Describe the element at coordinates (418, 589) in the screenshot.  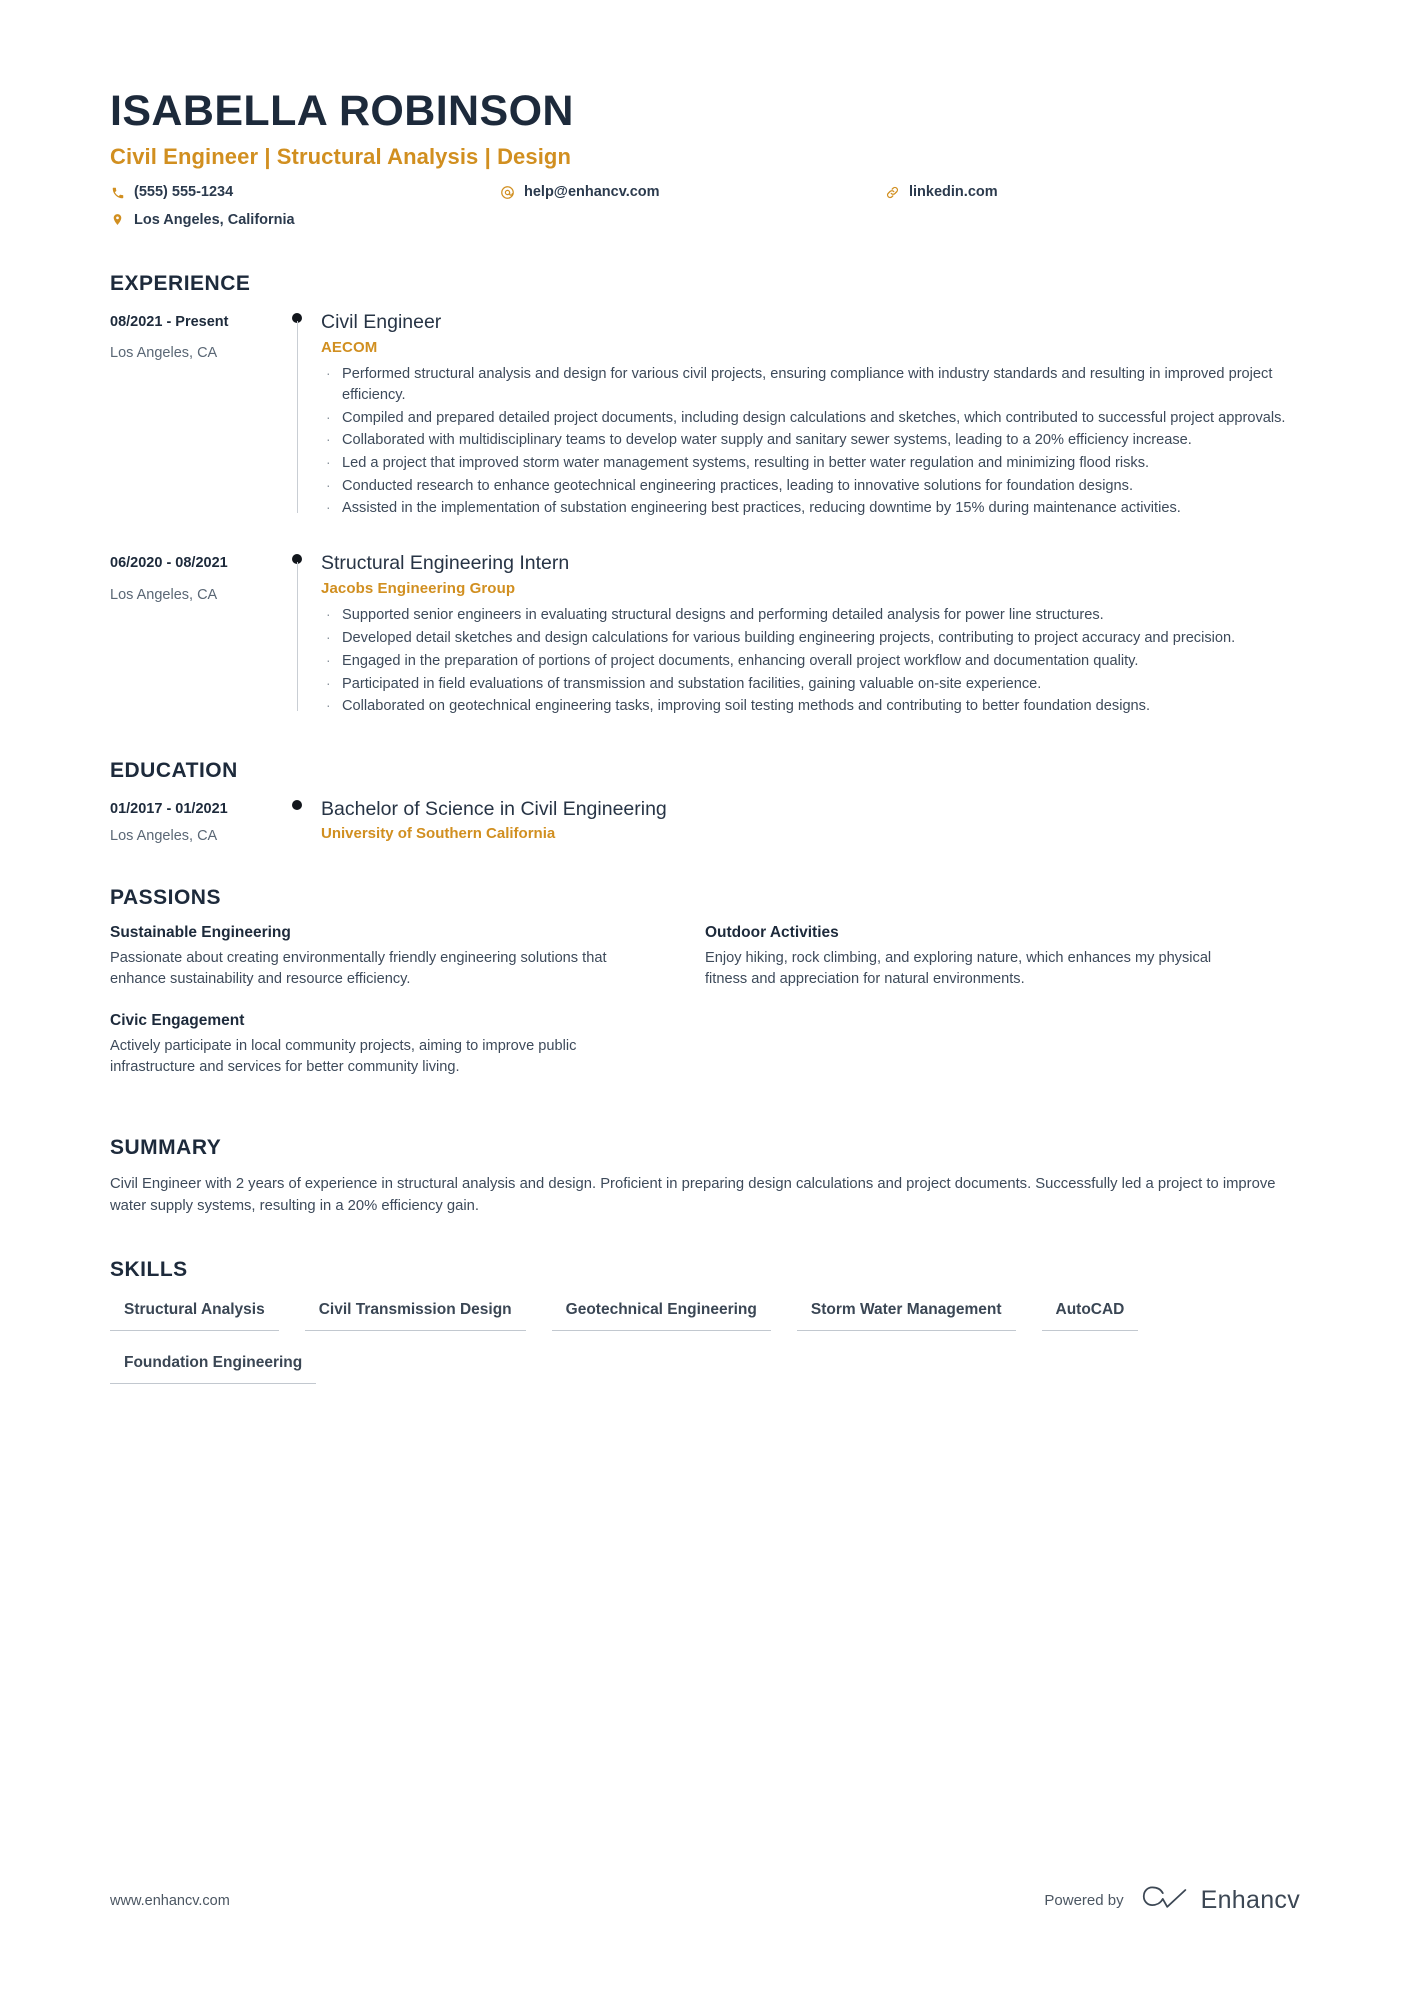
I see `experience-entry-company: Jacobs Engineering Group` at that location.